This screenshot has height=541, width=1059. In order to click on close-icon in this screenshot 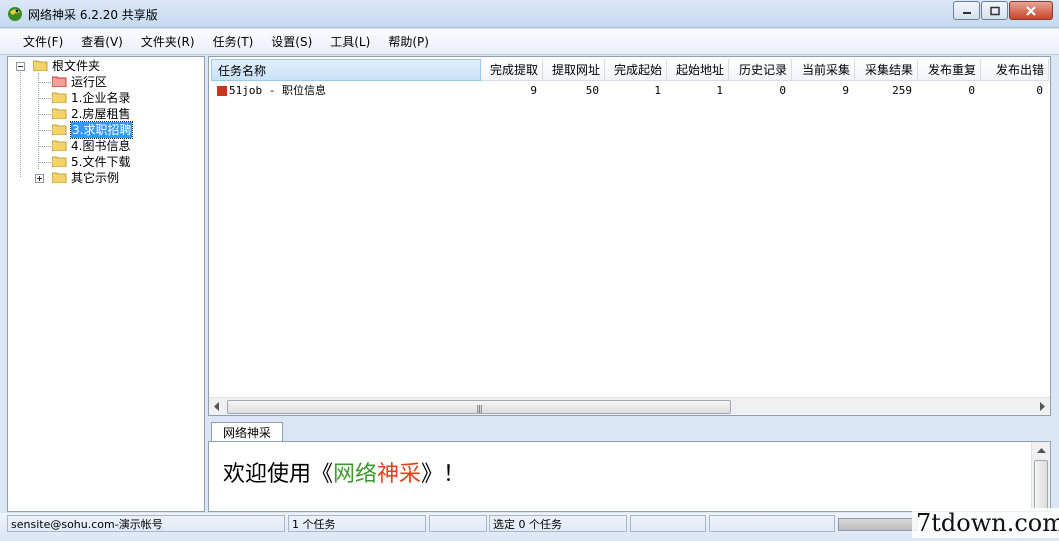, I will do `click(1031, 10)`.